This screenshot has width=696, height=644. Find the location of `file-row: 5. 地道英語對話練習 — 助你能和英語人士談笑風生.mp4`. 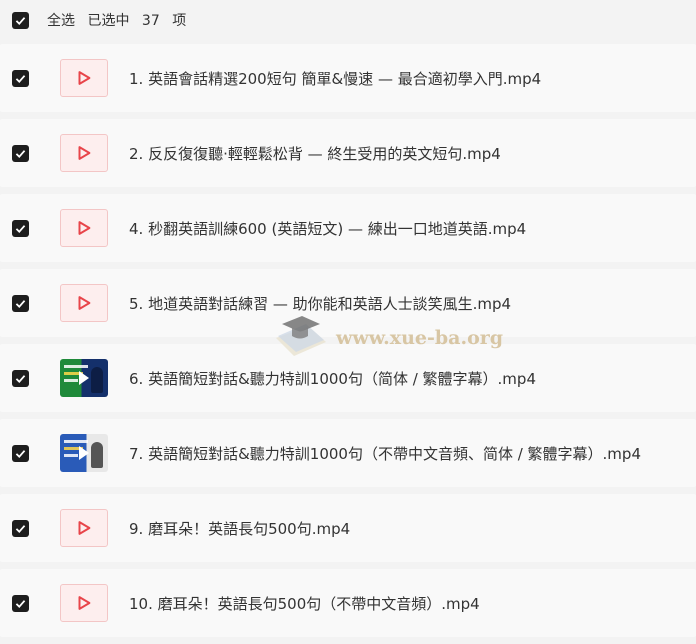

file-row: 5. 地道英語對話練習 — 助你能和英語人士談笑風生.mp4 is located at coordinates (348, 303).